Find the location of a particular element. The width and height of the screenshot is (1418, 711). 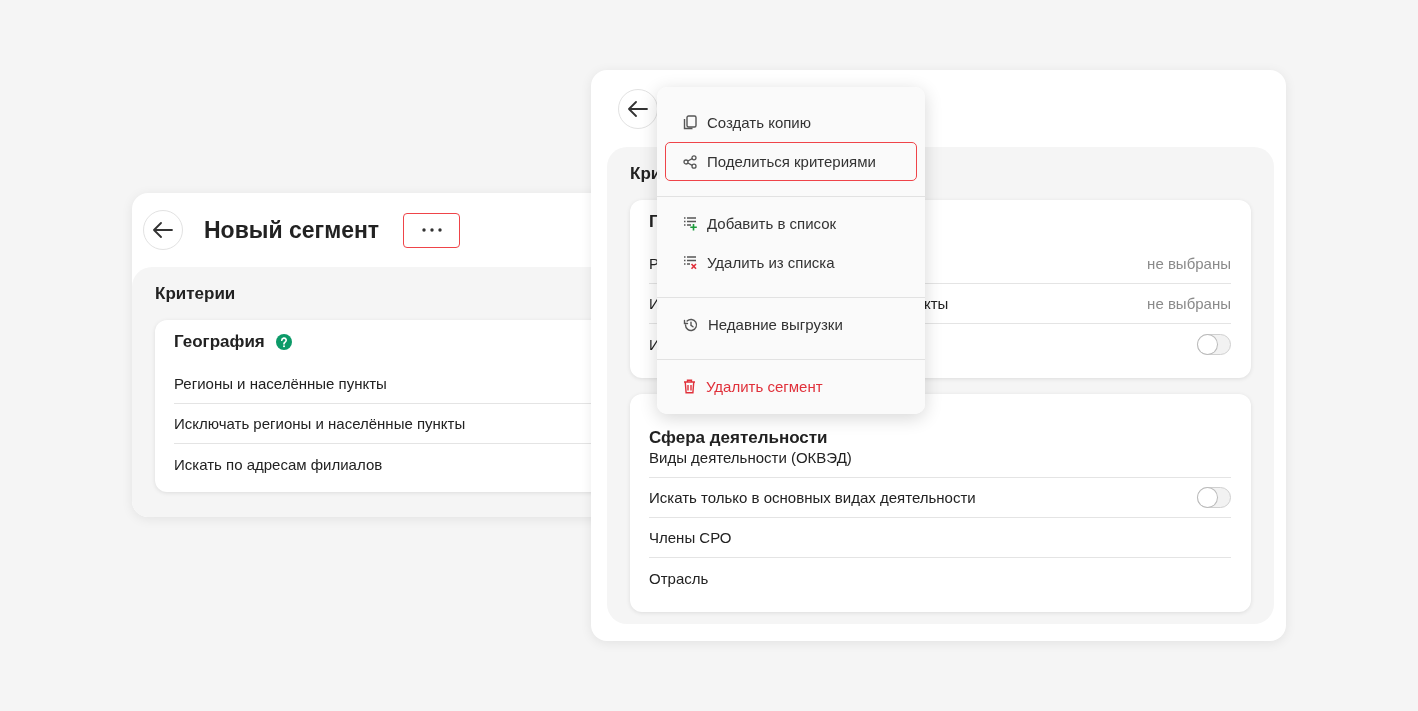

more-icon is located at coordinates (431, 230).